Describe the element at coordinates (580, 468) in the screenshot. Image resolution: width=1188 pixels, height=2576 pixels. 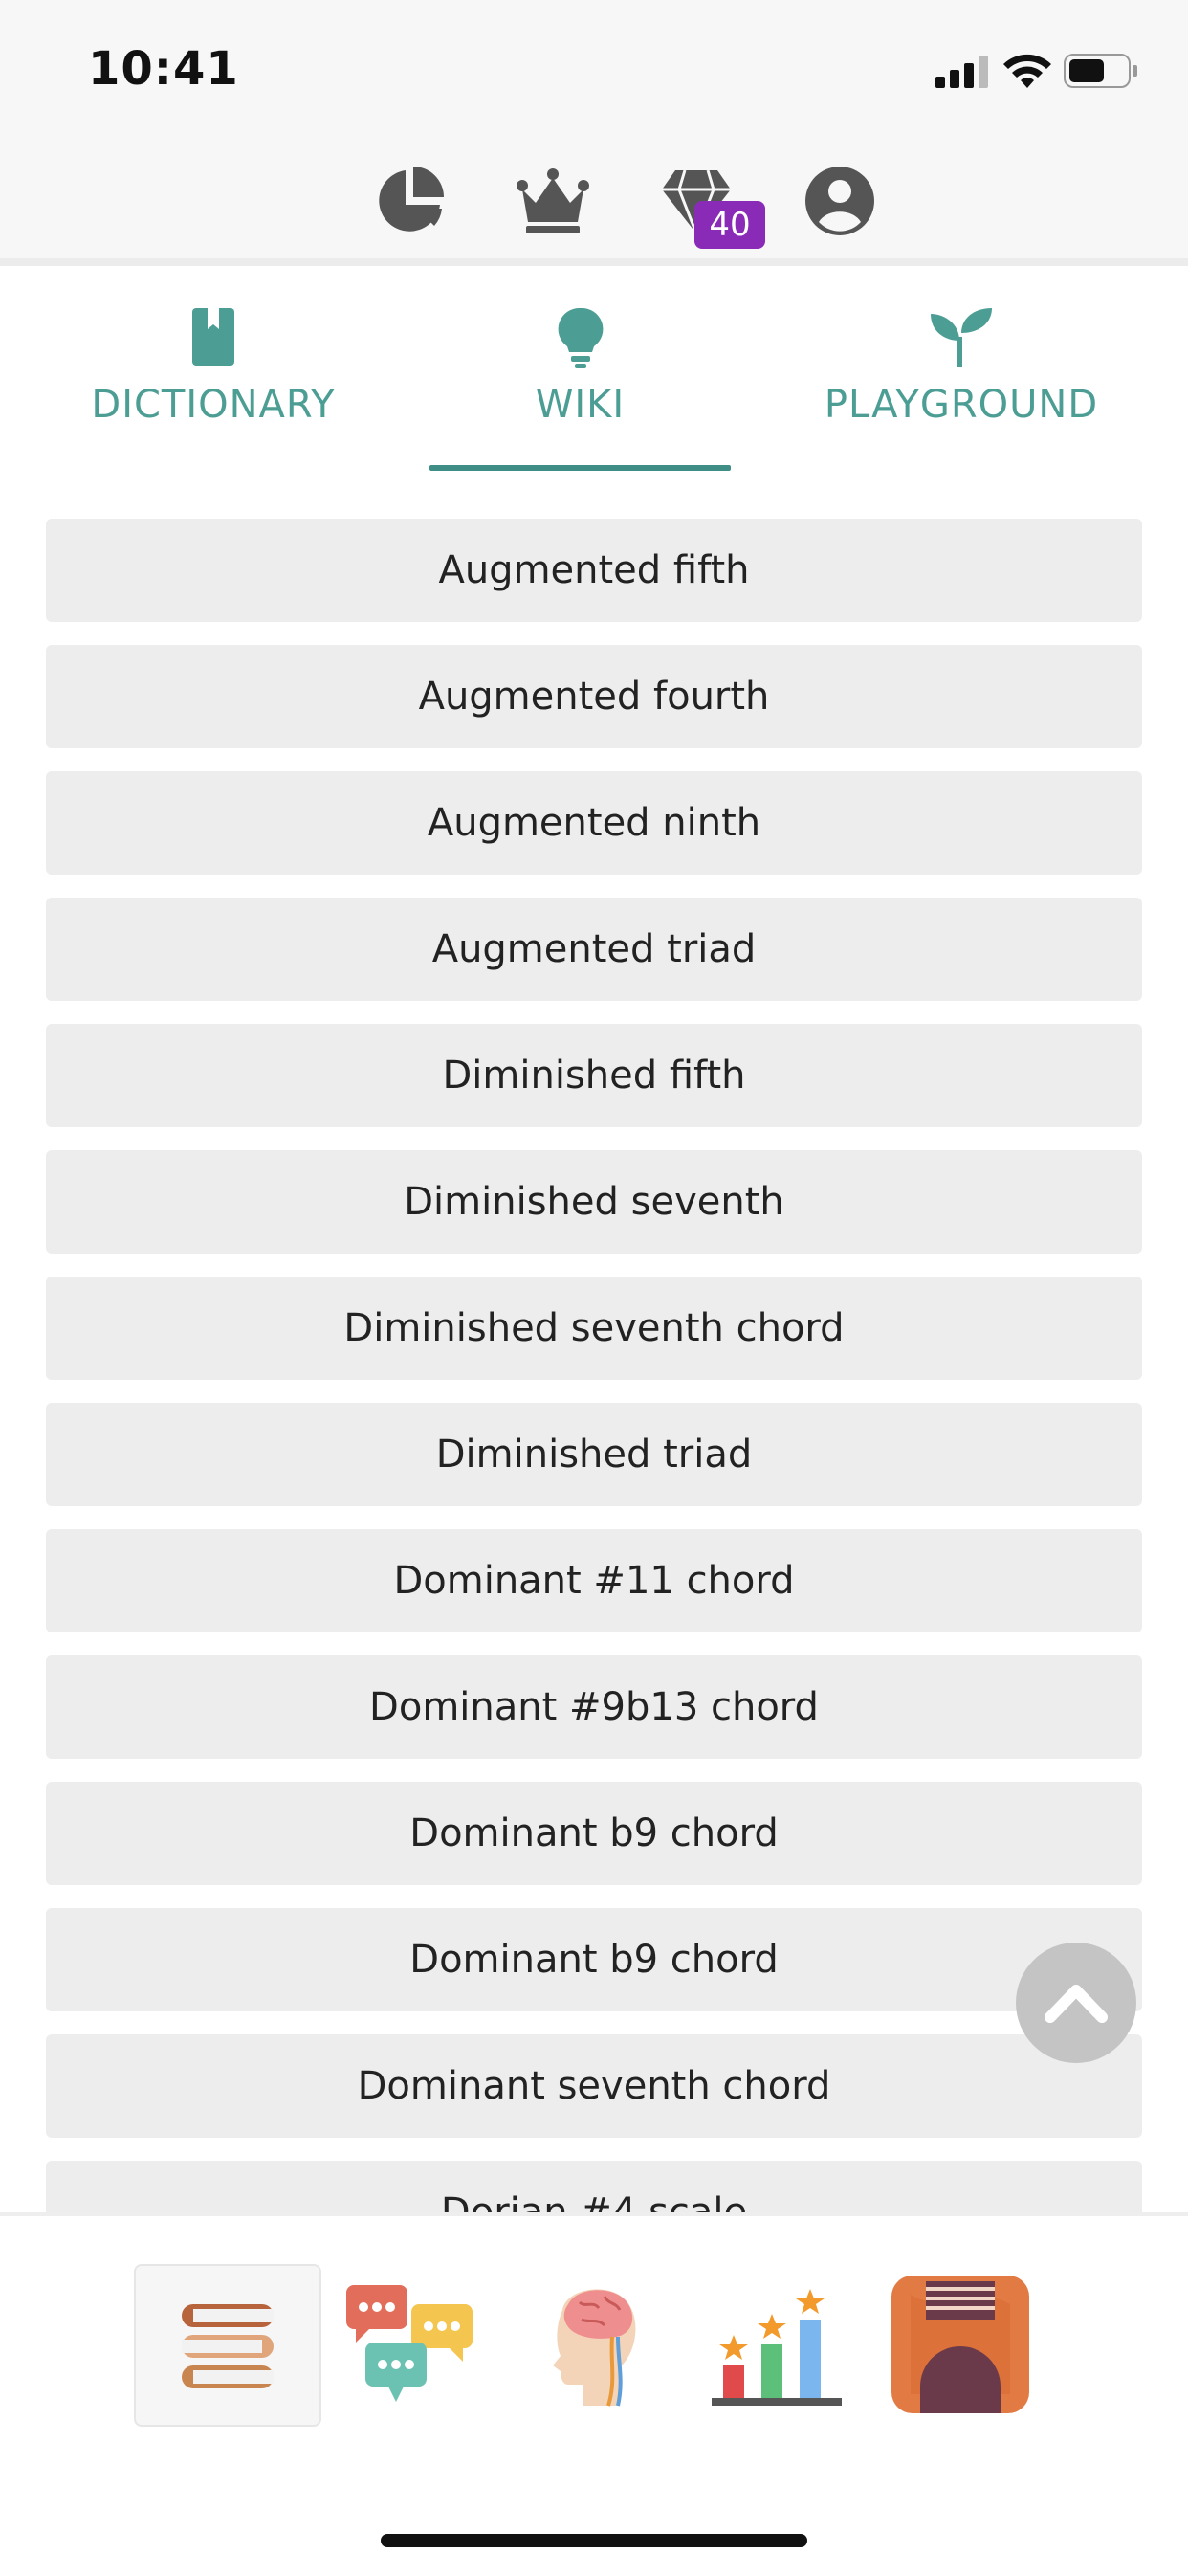
I see `active-tab-indicator` at that location.